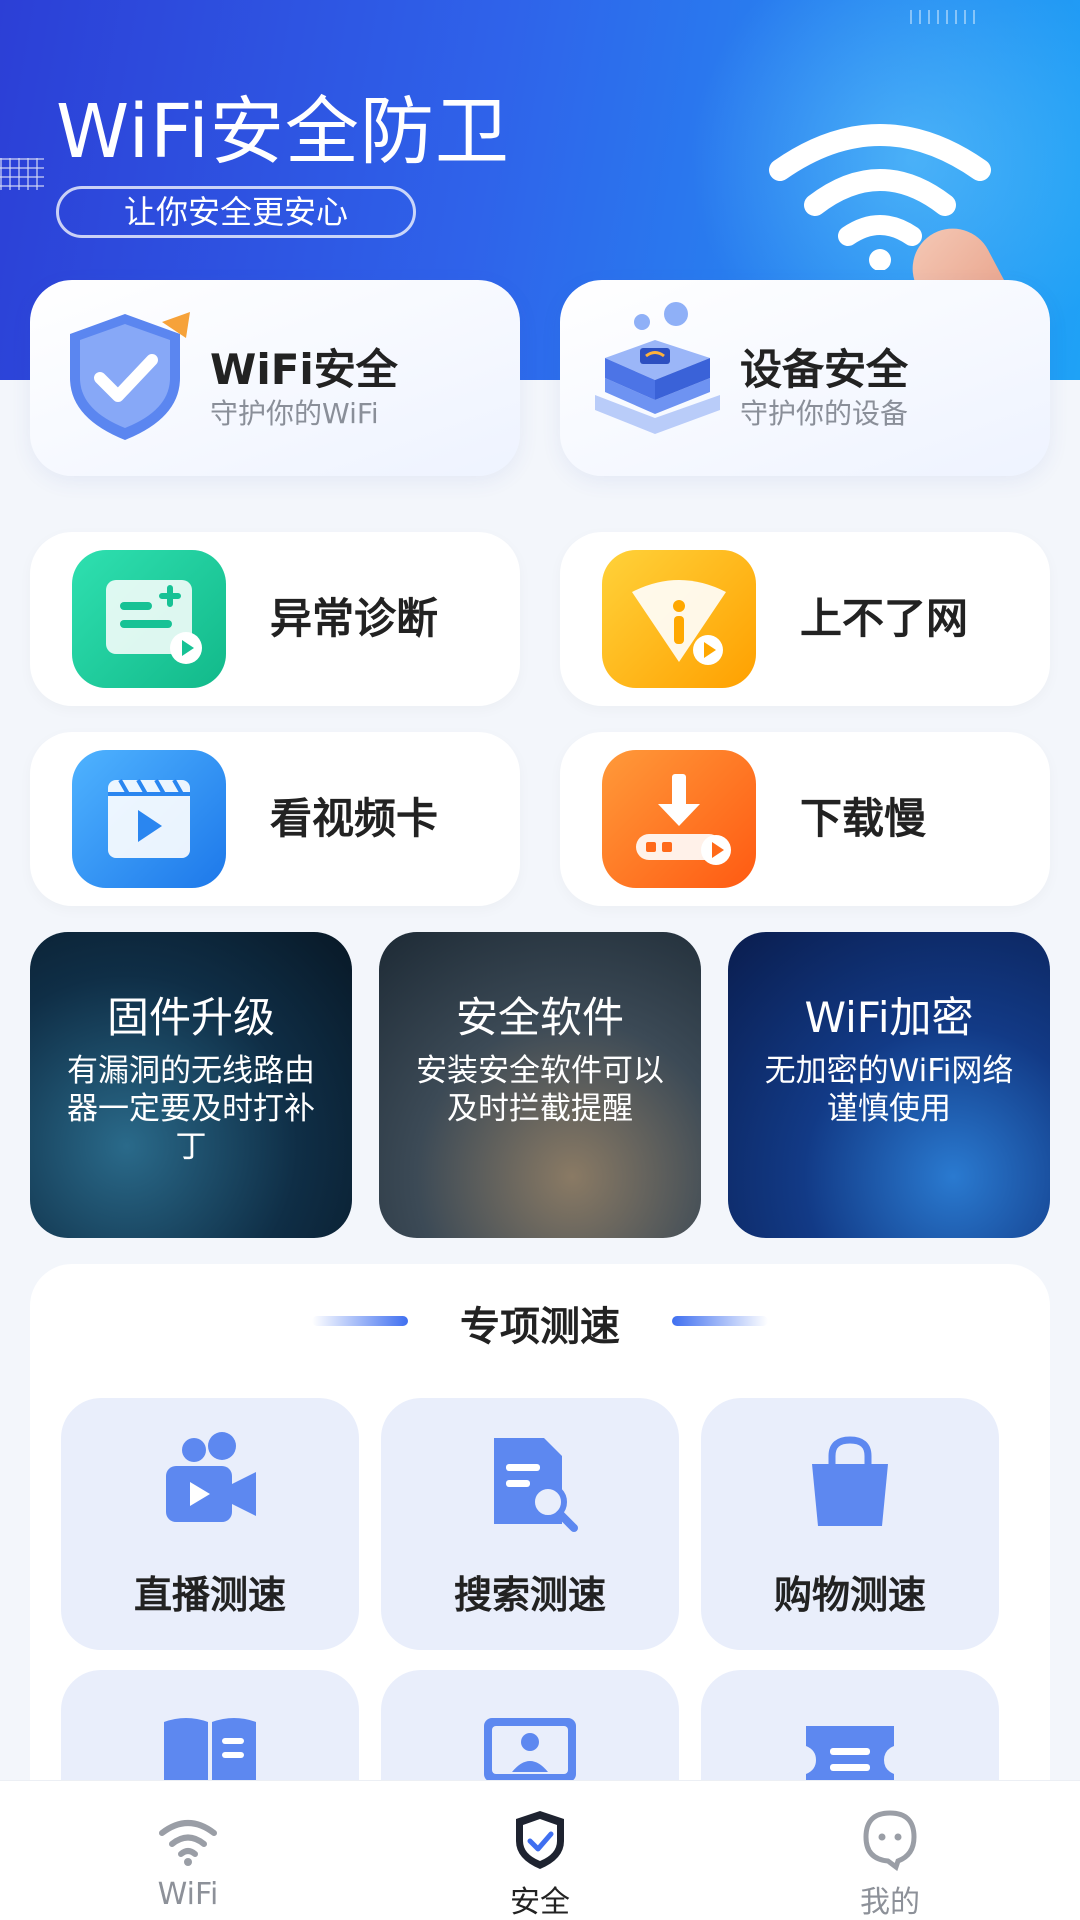 The image size is (1080, 1920). What do you see at coordinates (190, 1017) in the screenshot?
I see `tip-title: 固件升级` at bounding box center [190, 1017].